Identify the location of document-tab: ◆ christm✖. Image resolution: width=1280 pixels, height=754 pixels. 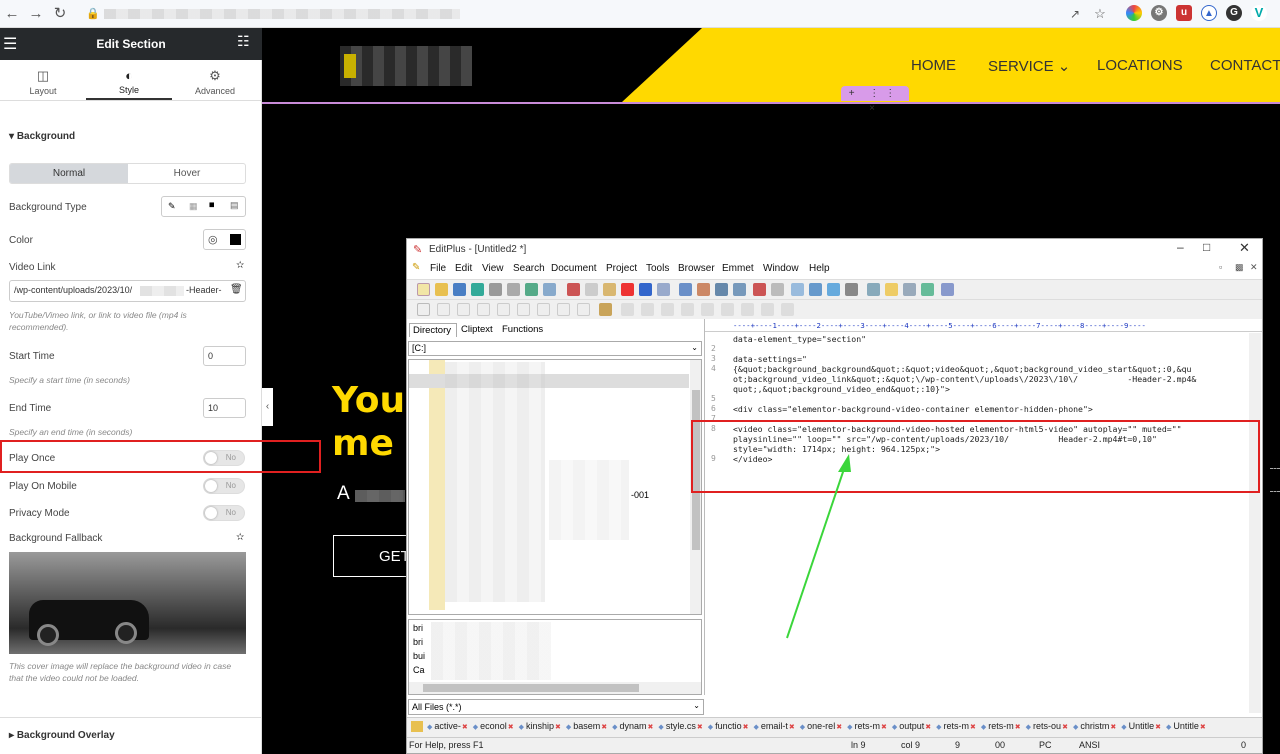
(1094, 726).